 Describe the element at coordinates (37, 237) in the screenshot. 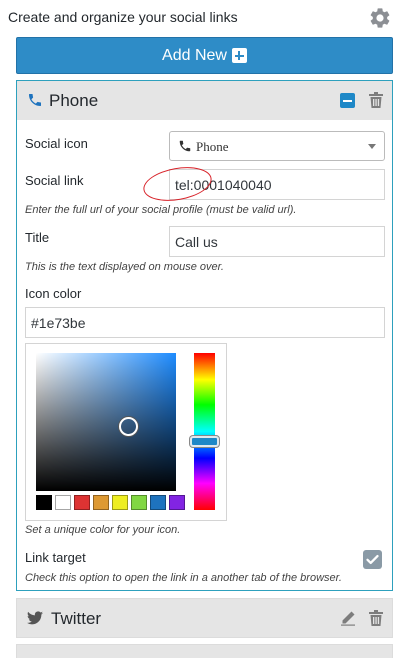

I see `title-label: Title` at that location.